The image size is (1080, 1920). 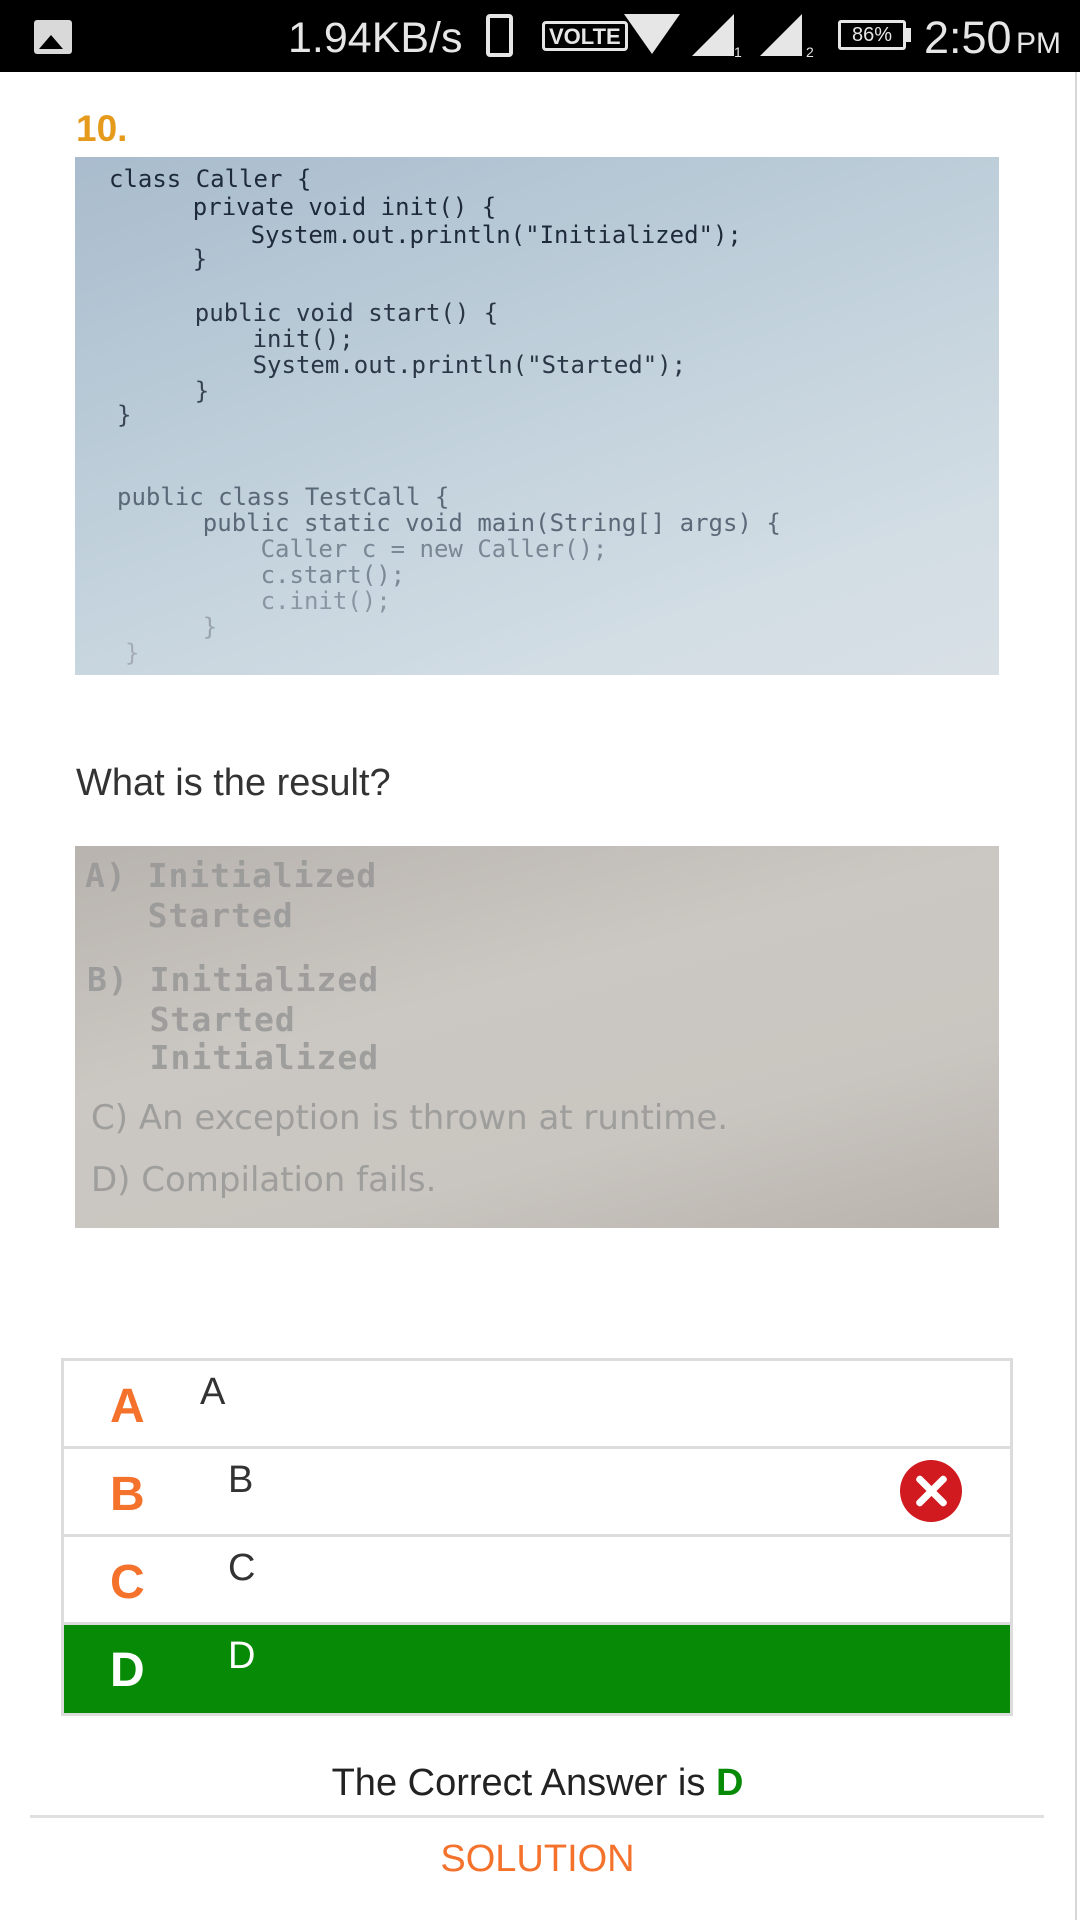 What do you see at coordinates (375, 38) in the screenshot?
I see `network-speed: 1.94KB/s` at bounding box center [375, 38].